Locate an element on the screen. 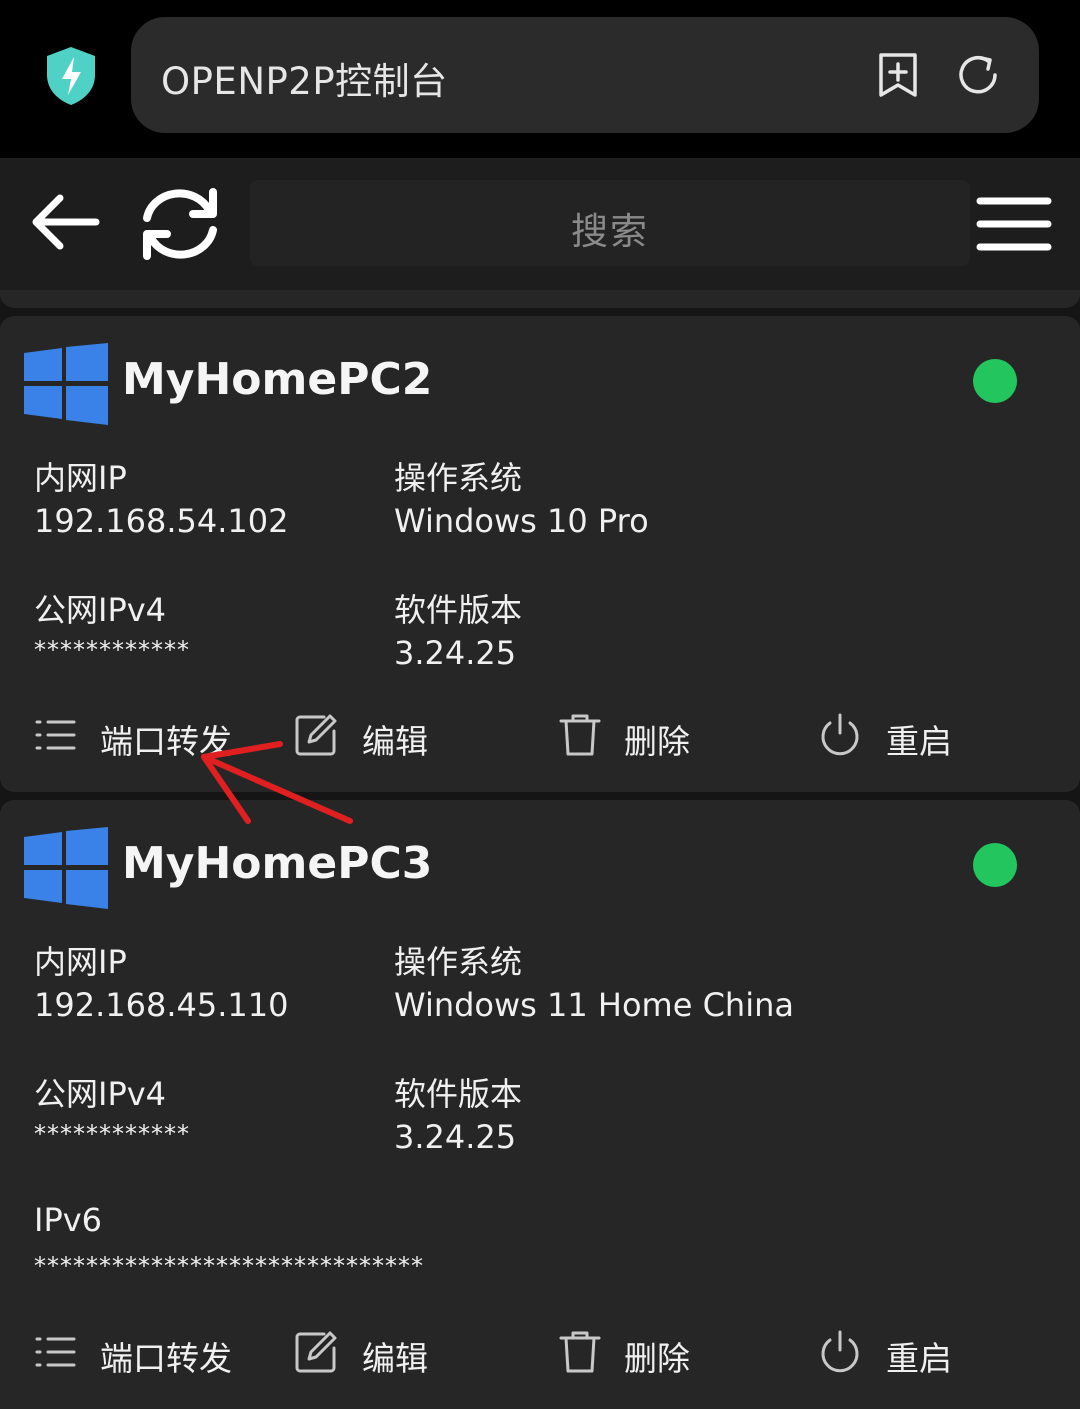 The height and width of the screenshot is (1409, 1080). reload-icon is located at coordinates (978, 75).